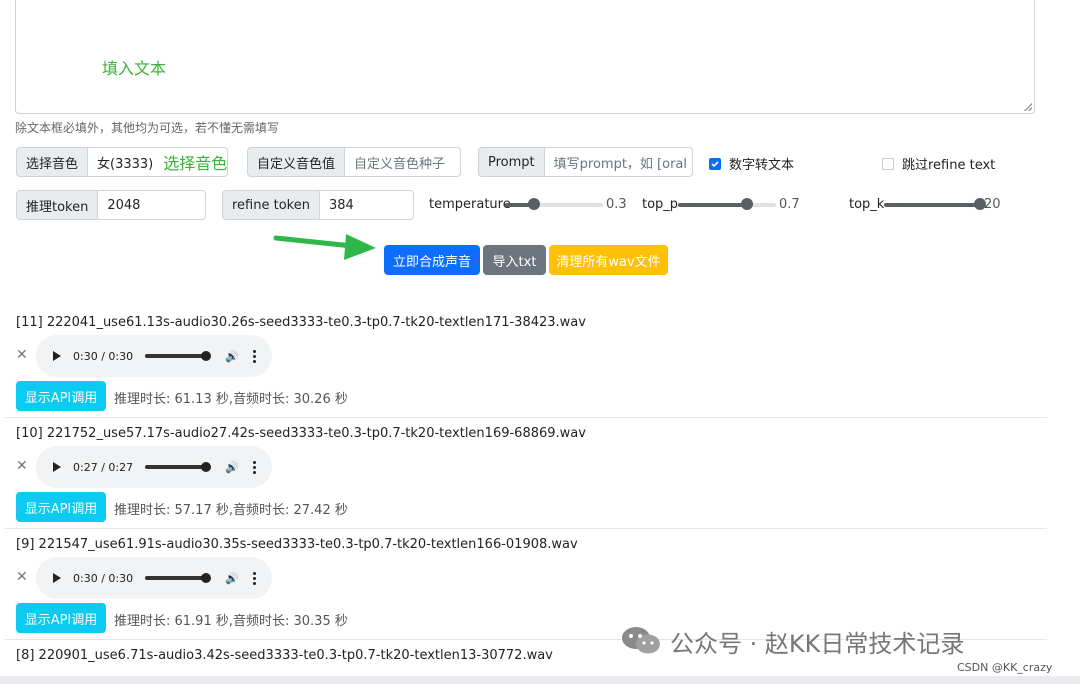  Describe the element at coordinates (147, 128) in the screenshot. I see `form-hint: 除文本框必填外，其他均为可选，若不懂无需填写` at that location.